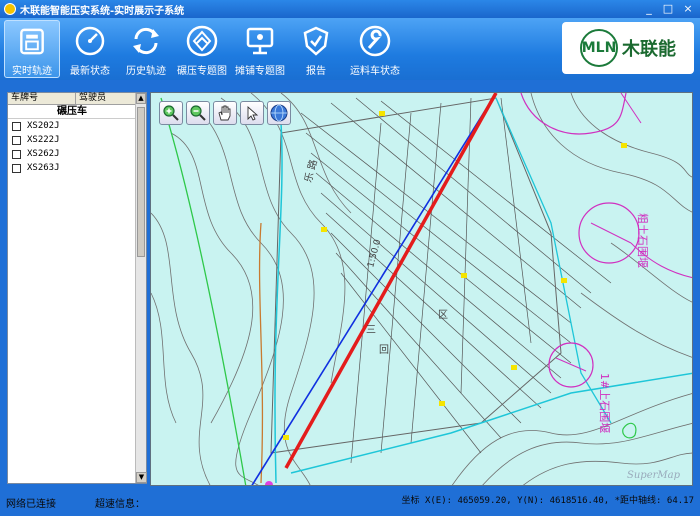 The width and height of the screenshot is (700, 516). What do you see at coordinates (260, 41) in the screenshot?
I see `monitor-icon` at bounding box center [260, 41].